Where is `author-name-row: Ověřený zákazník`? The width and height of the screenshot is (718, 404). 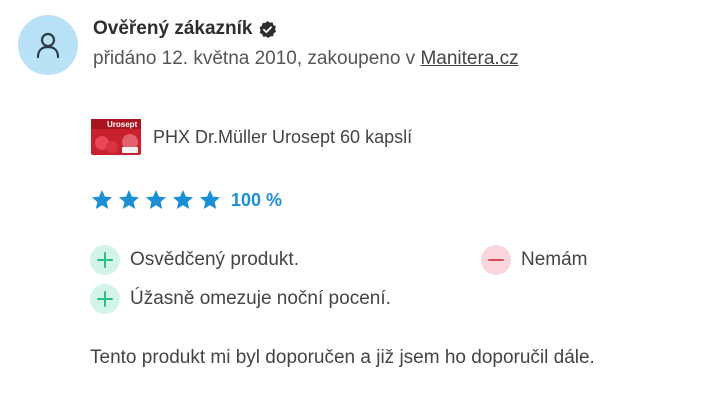
author-name-row: Ověřený zákazník is located at coordinates (185, 29).